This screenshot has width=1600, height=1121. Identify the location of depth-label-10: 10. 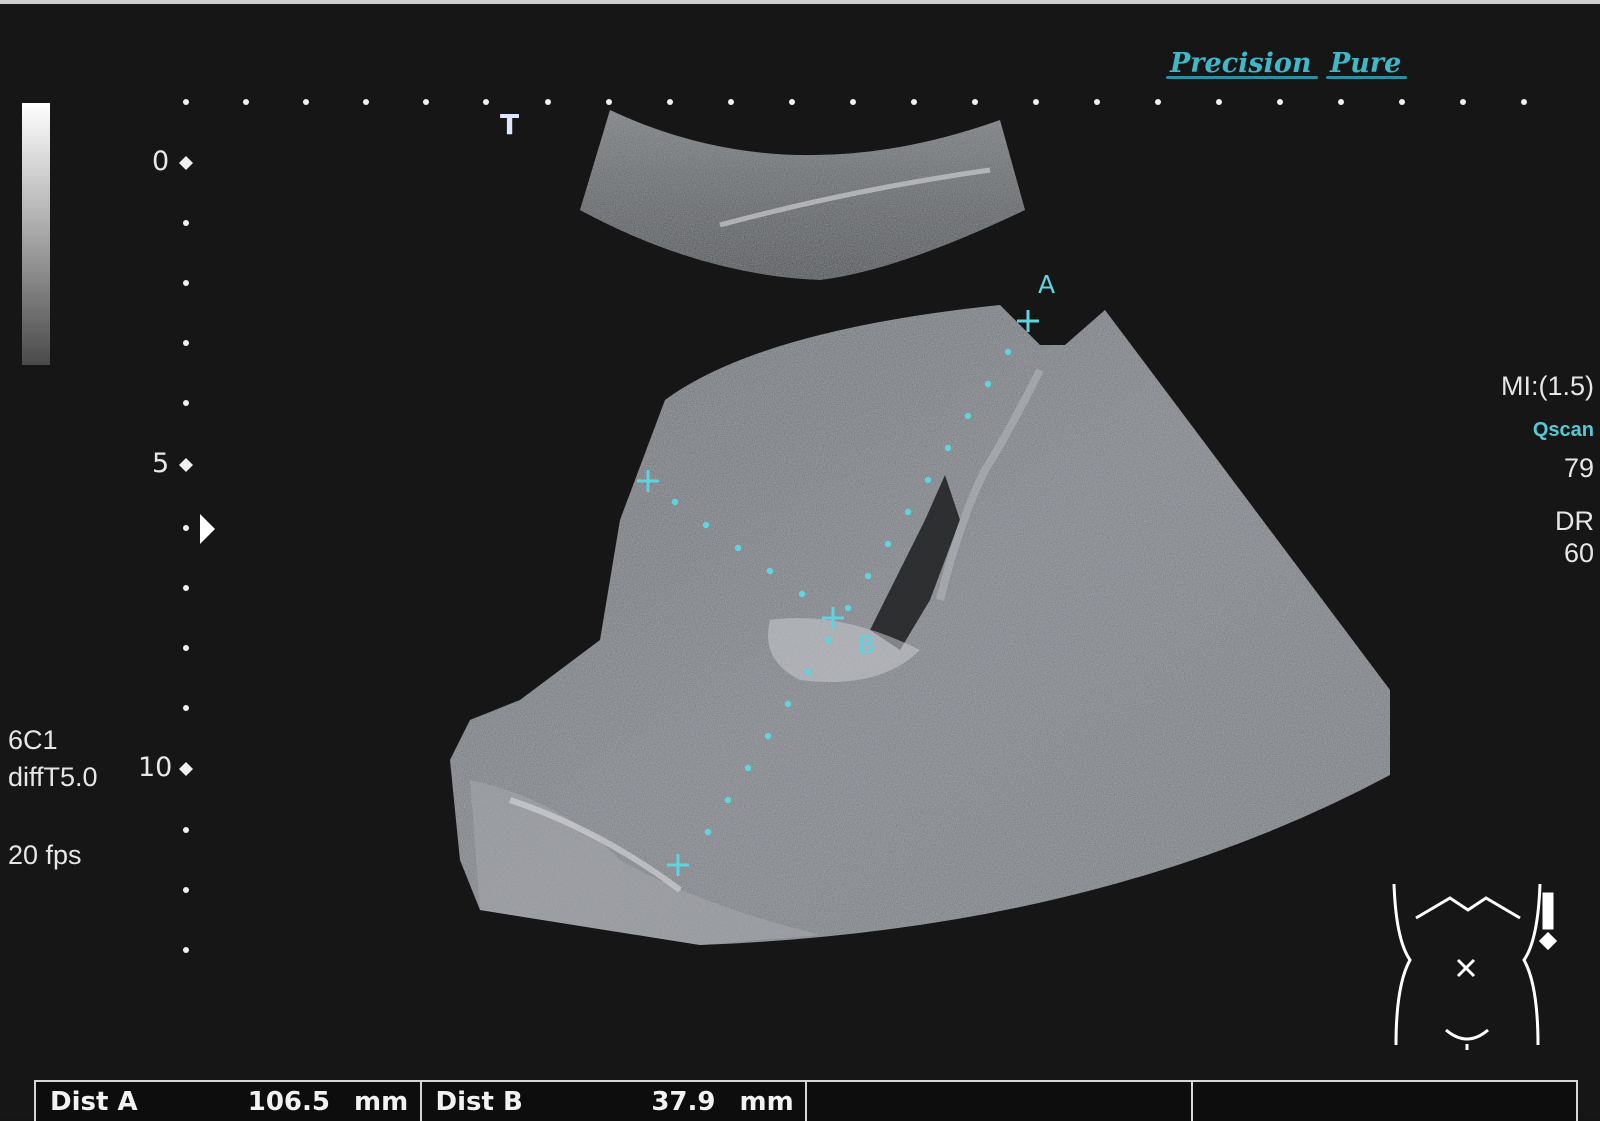
(155, 767).